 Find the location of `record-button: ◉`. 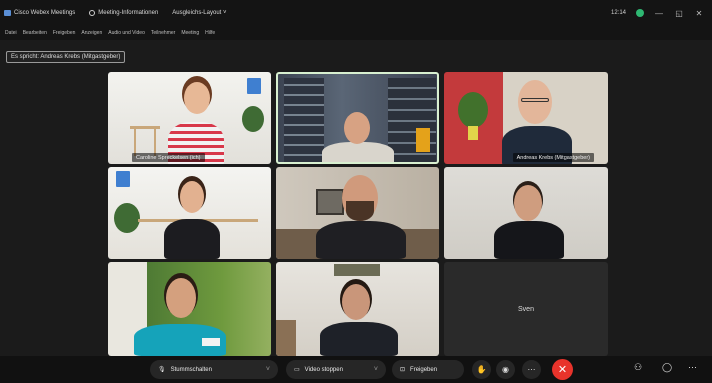

record-button: ◉ is located at coordinates (505, 369).